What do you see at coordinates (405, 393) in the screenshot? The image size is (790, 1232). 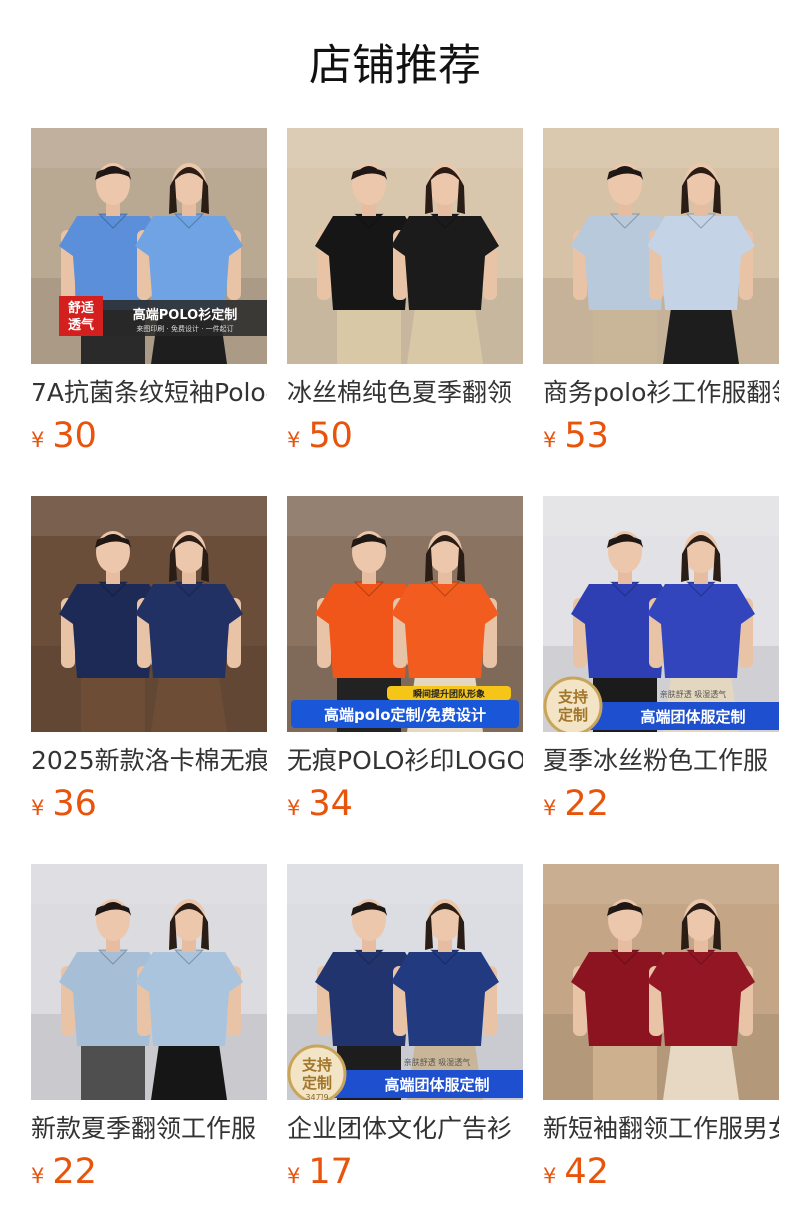 I see `product-name: 冰丝棉纯色夏季翻领` at bounding box center [405, 393].